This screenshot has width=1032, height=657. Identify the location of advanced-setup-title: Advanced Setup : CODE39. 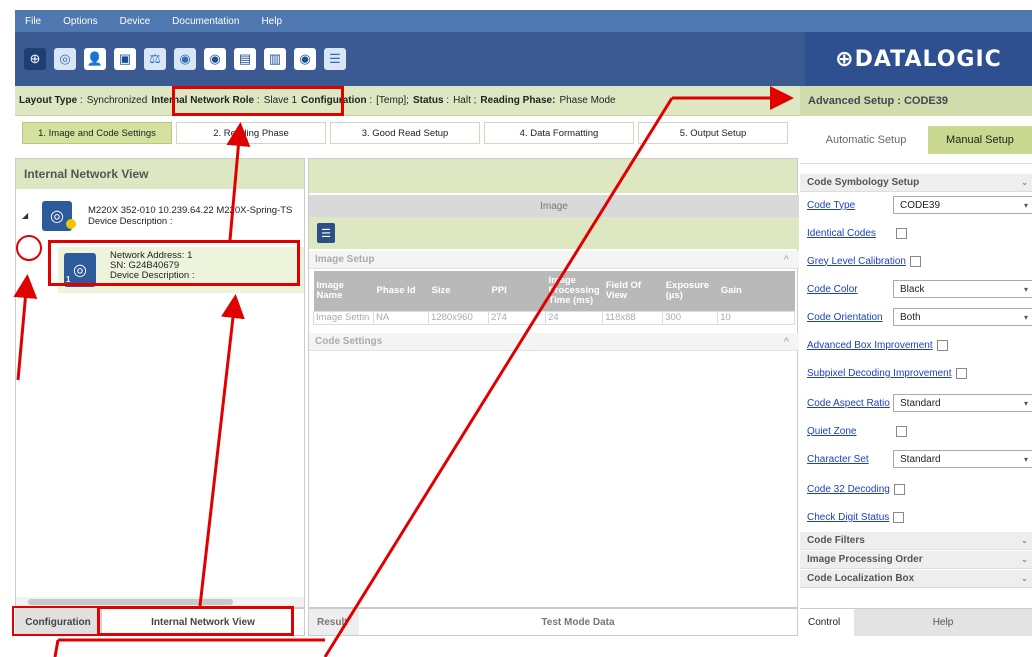
(916, 101).